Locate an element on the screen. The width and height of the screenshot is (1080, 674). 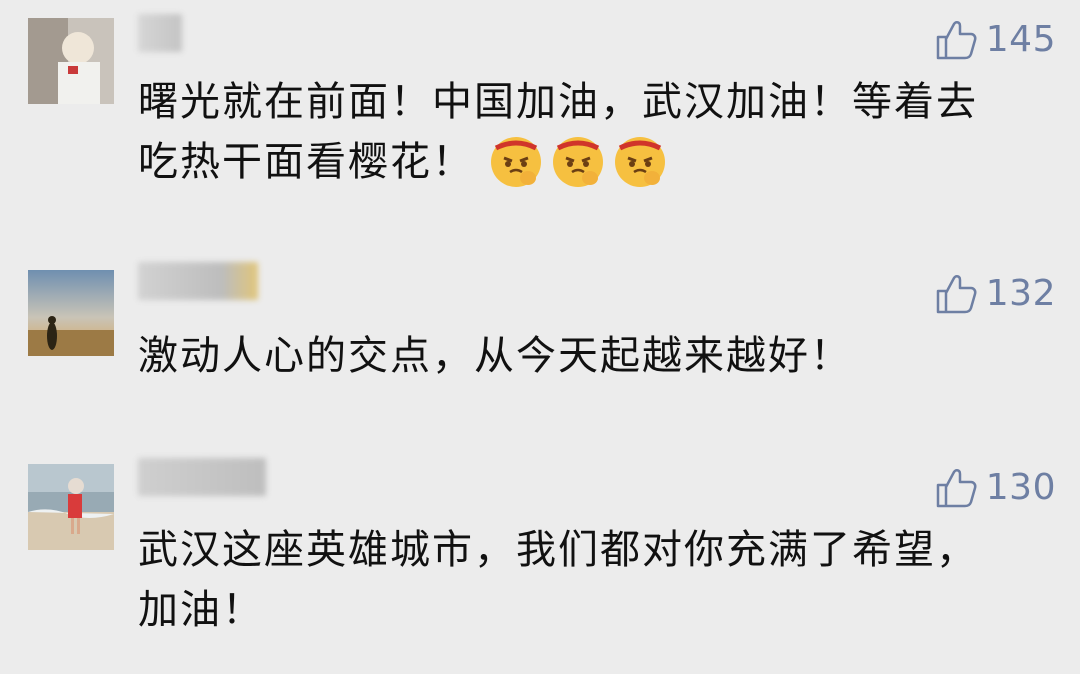
like-button: 132 is located at coordinates (995, 294).